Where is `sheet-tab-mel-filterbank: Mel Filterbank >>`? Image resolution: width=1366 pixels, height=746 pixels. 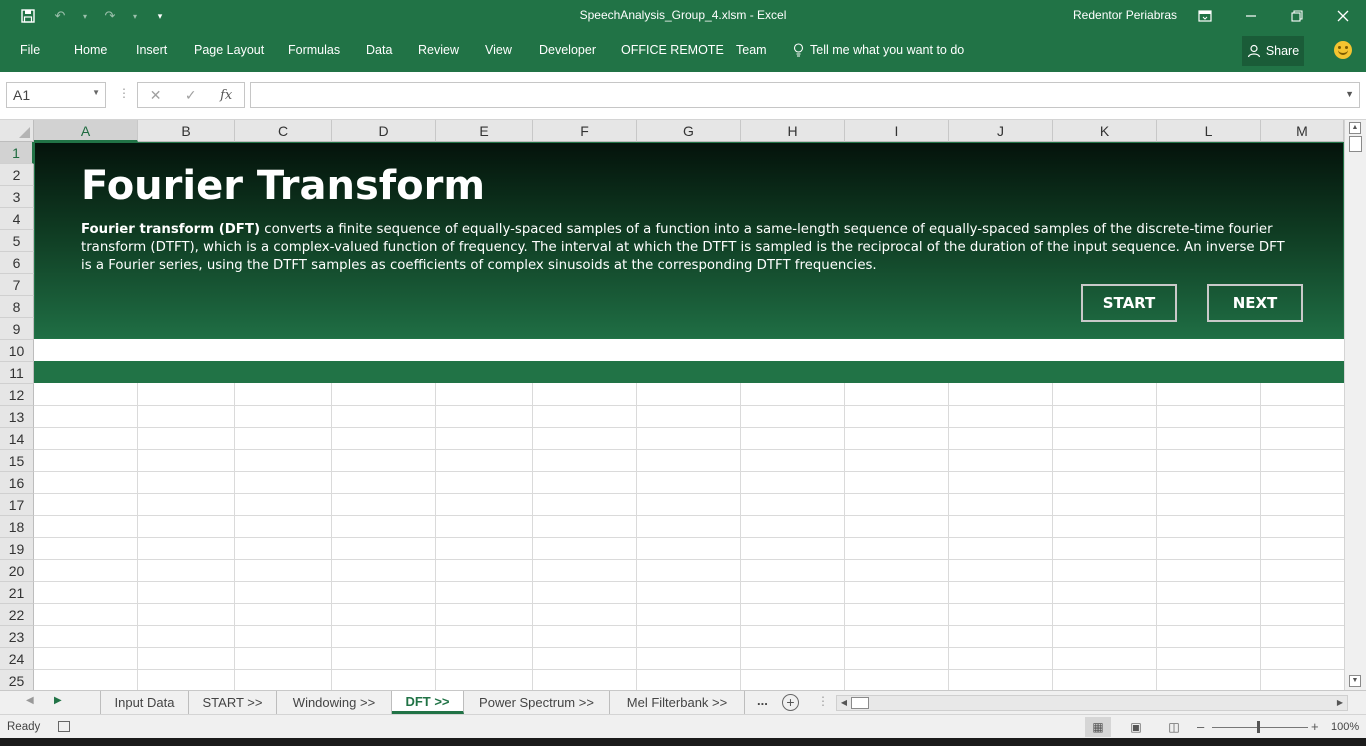
sheet-tab-mel-filterbank: Mel Filterbank >> is located at coordinates (677, 702).